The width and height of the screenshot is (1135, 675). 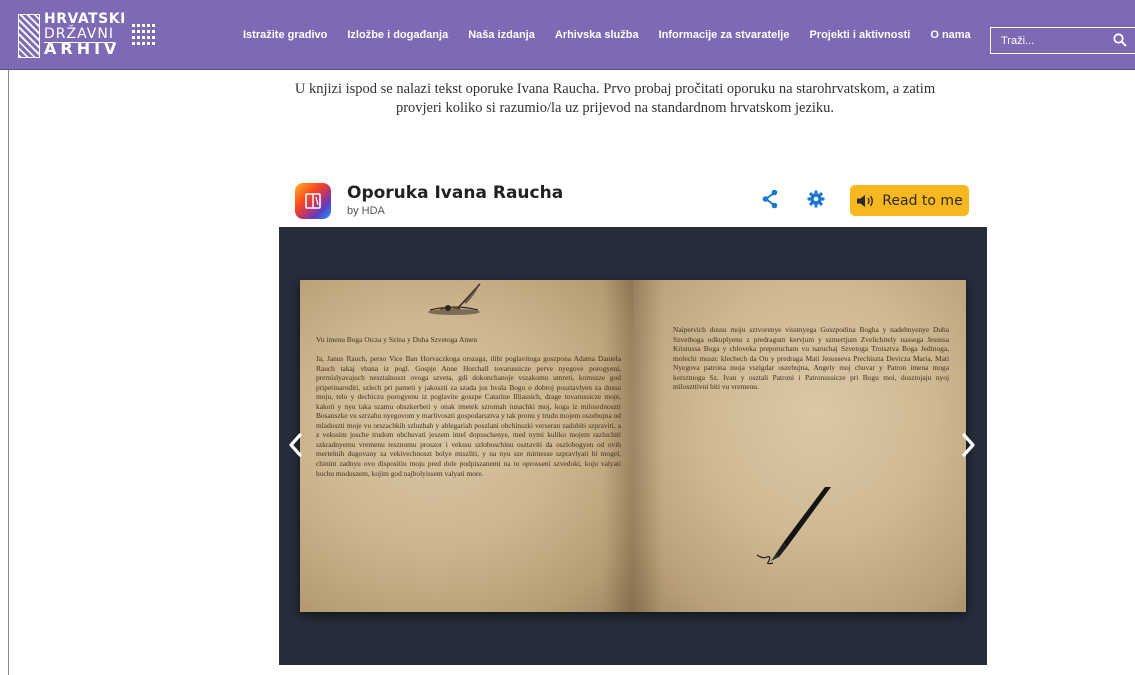 What do you see at coordinates (859, 35) in the screenshot?
I see `nav-item-projekti: Projekti i aktivnosti` at bounding box center [859, 35].